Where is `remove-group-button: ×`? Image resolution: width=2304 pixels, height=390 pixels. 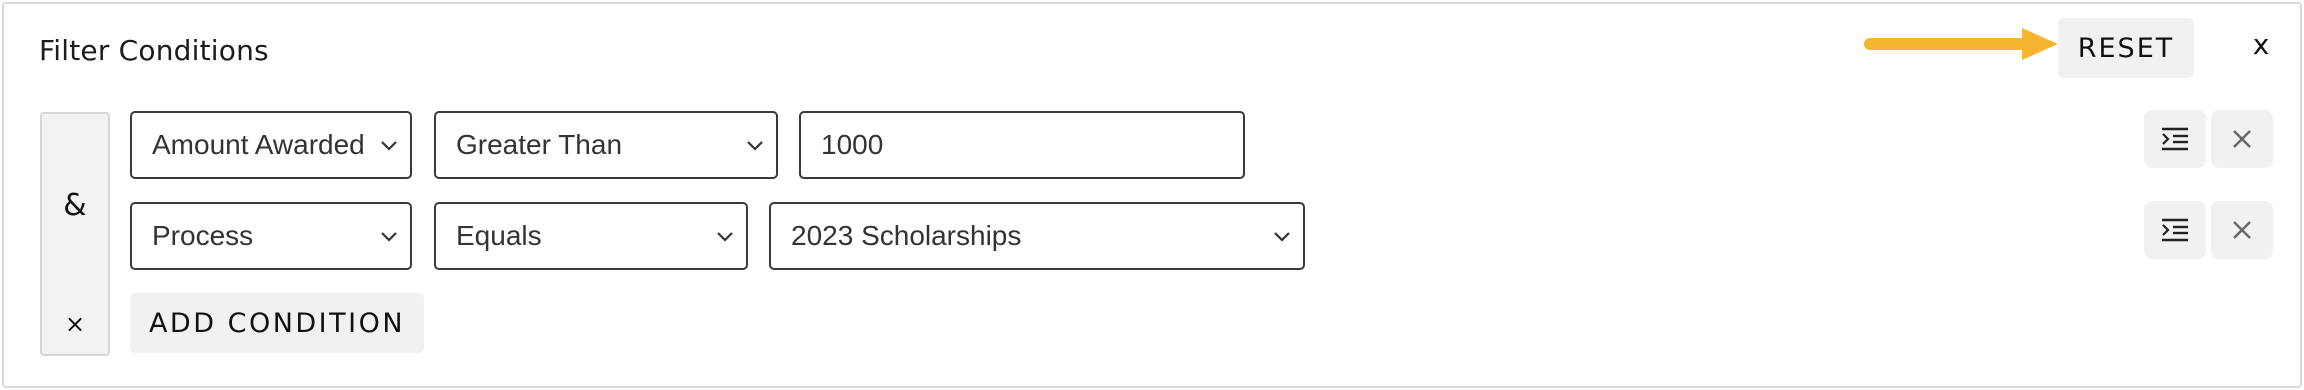 remove-group-button: × is located at coordinates (75, 324).